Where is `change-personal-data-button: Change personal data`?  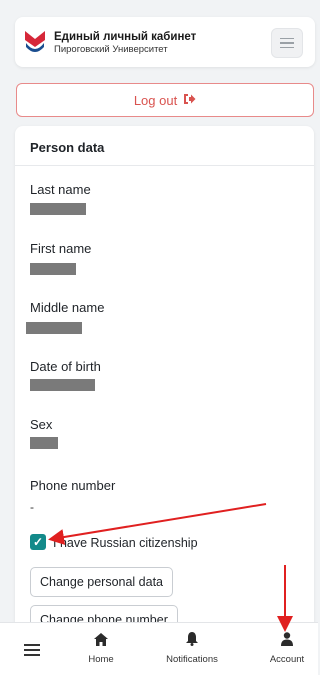 change-personal-data-button: Change personal data is located at coordinates (102, 582).